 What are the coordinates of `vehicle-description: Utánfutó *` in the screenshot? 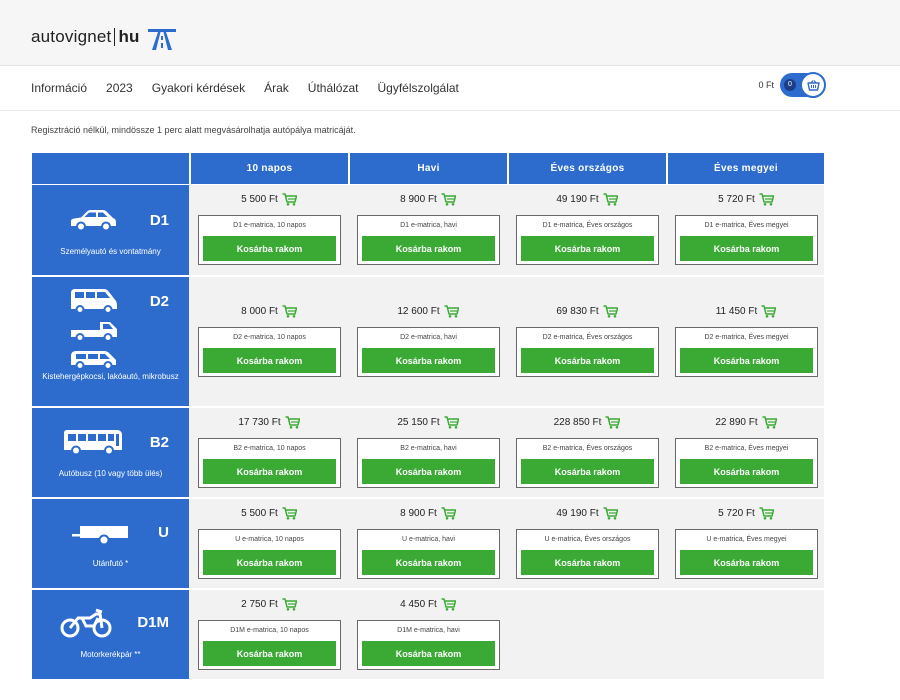 It's located at (110, 563).